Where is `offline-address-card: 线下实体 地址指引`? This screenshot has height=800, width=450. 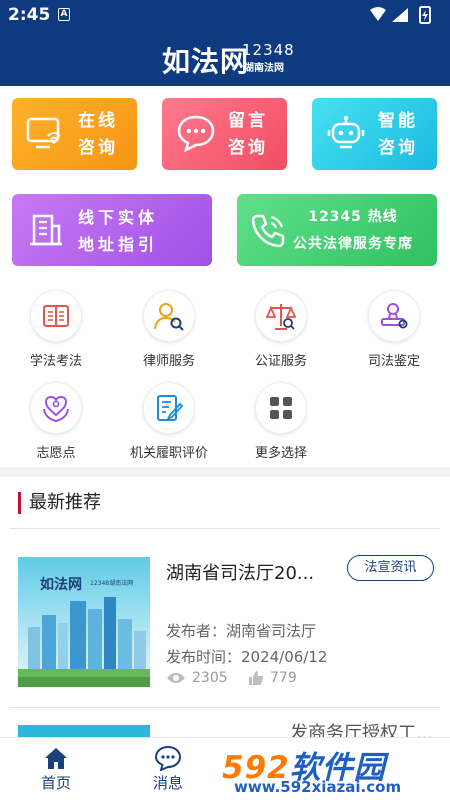
offline-address-card: 线下实体 地址指引 is located at coordinates (112, 230).